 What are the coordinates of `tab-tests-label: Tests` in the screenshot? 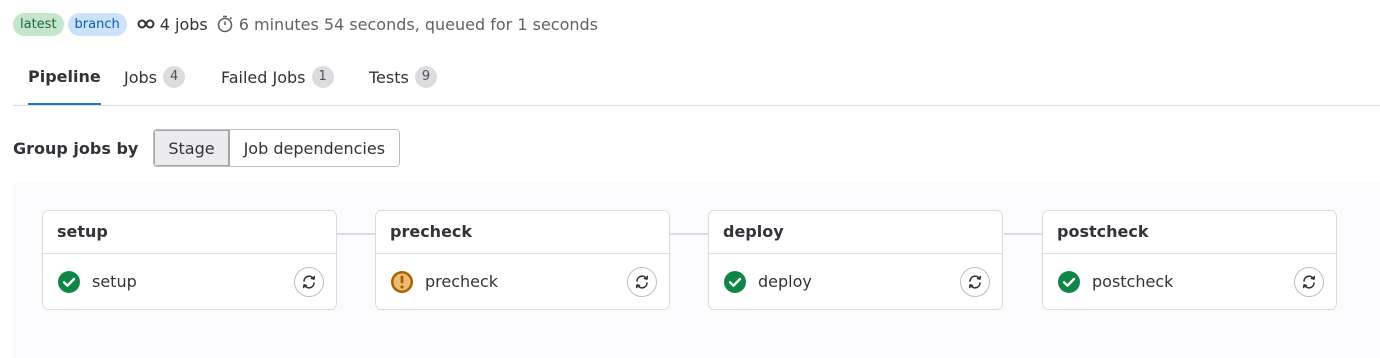 It's located at (389, 77).